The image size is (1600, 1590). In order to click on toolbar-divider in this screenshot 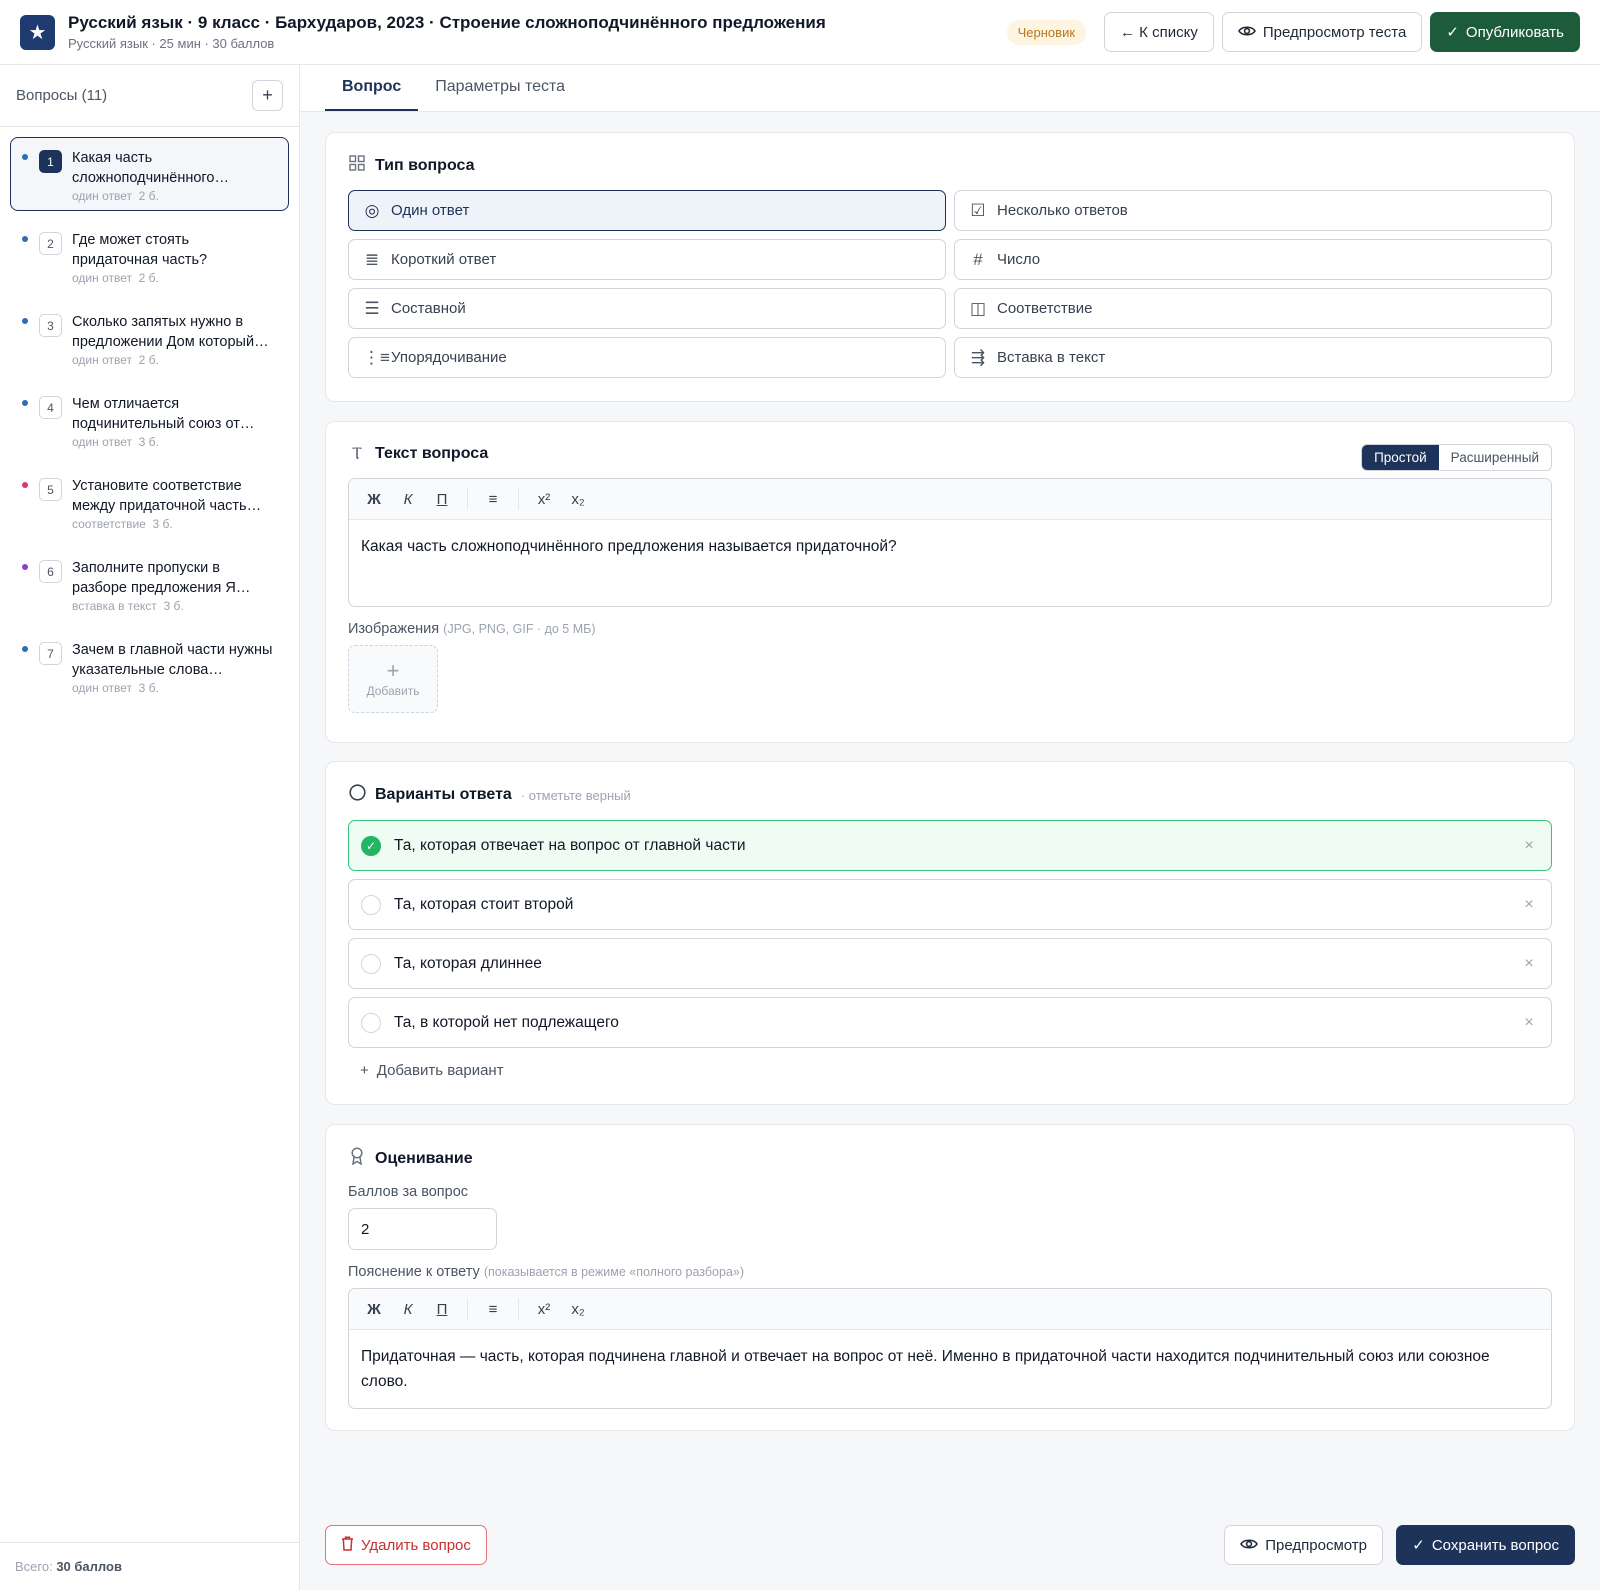, I will do `click(467, 499)`.